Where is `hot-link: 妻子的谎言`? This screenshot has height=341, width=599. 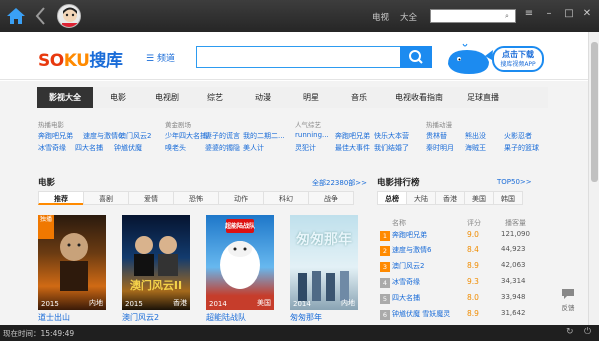 hot-link: 妻子的谎言 is located at coordinates (222, 136).